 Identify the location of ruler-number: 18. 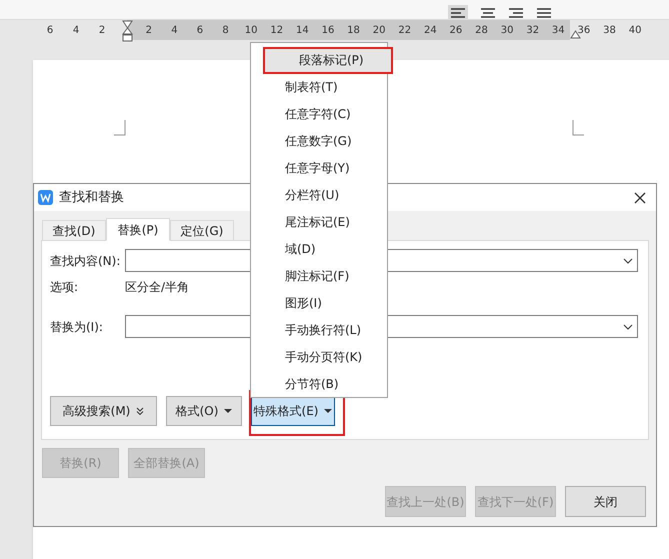
(353, 31).